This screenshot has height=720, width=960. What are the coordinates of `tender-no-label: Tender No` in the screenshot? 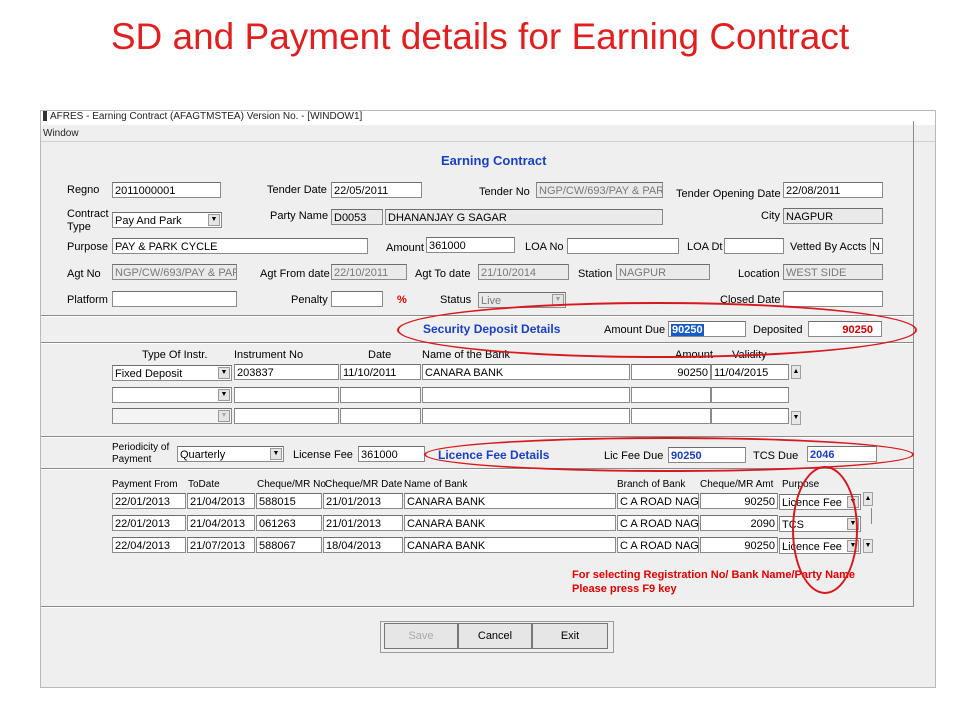 It's located at (504, 192).